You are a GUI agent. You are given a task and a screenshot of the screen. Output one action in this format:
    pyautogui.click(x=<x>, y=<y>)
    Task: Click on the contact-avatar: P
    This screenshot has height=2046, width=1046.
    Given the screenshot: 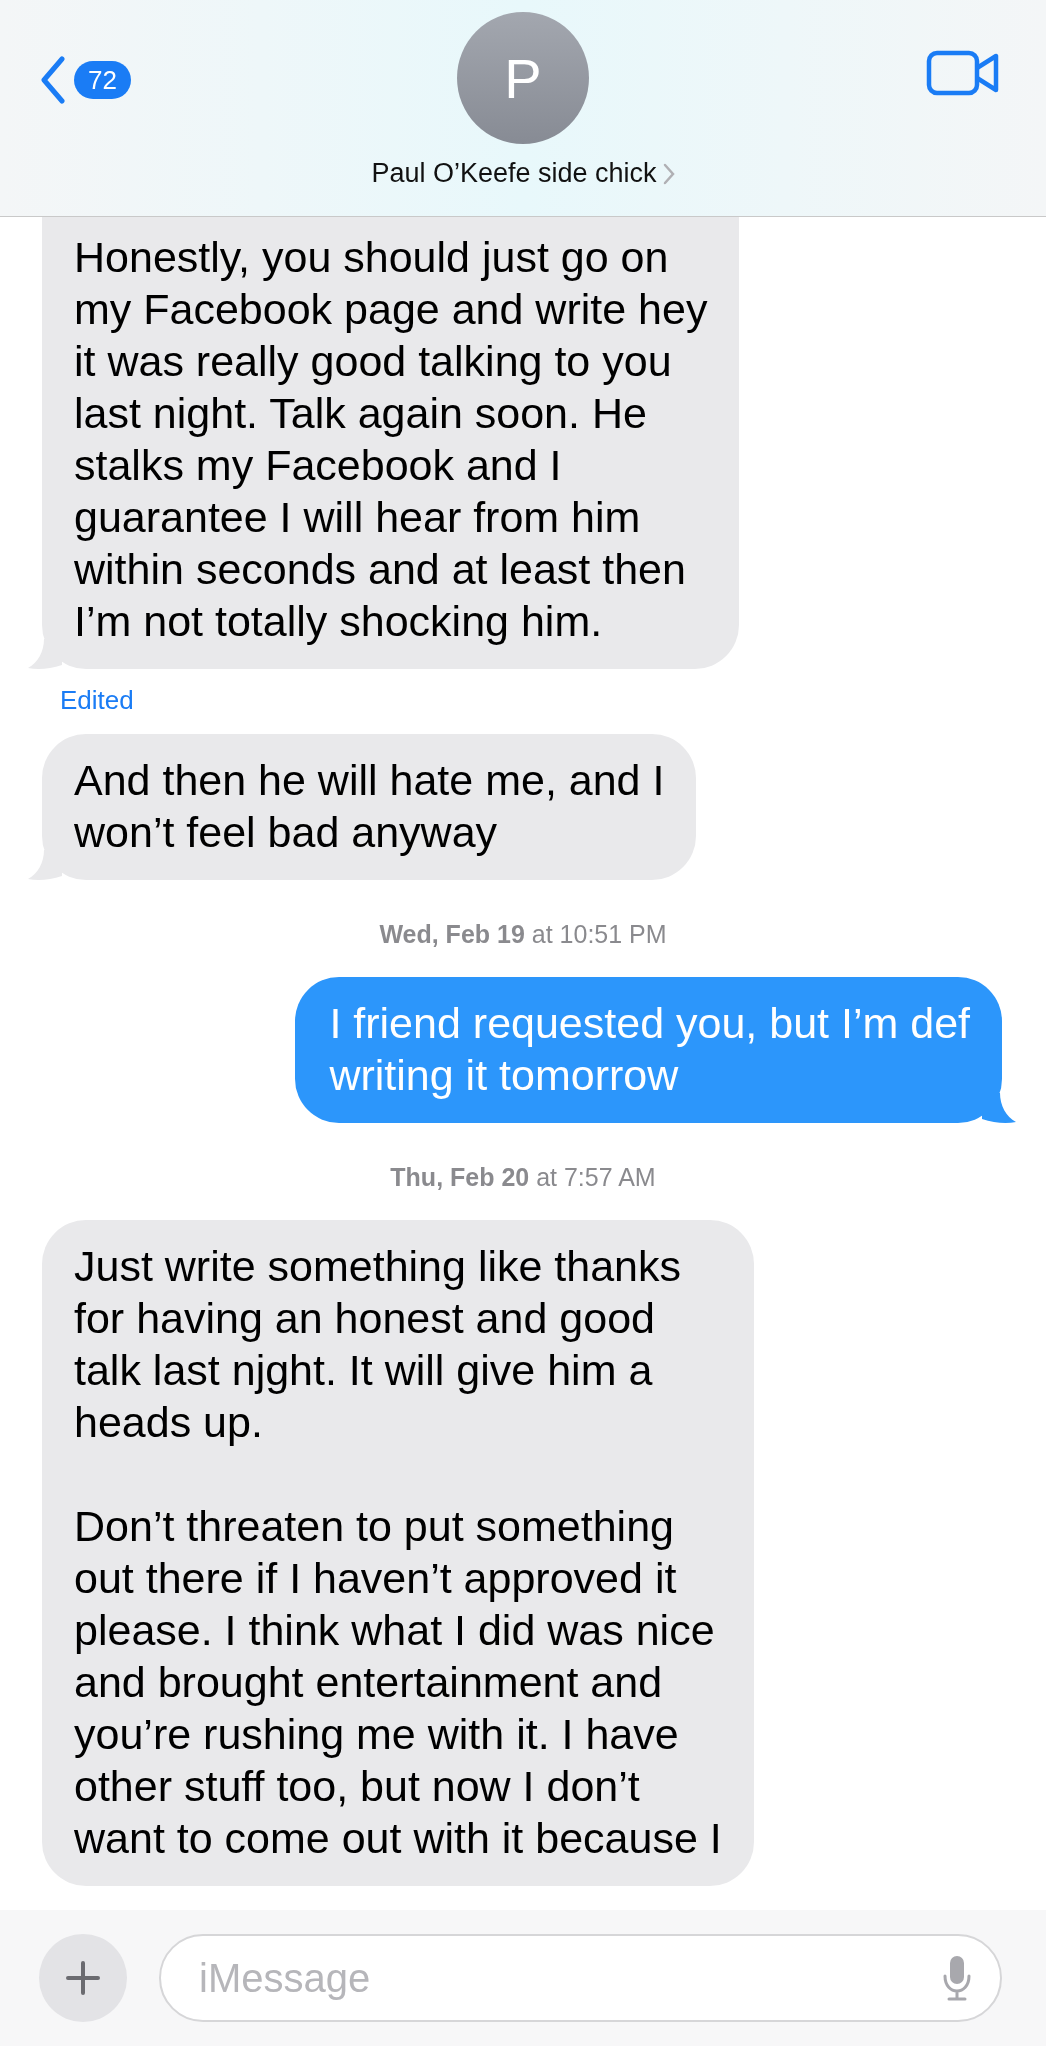 What is the action you would take?
    pyautogui.click(x=523, y=78)
    